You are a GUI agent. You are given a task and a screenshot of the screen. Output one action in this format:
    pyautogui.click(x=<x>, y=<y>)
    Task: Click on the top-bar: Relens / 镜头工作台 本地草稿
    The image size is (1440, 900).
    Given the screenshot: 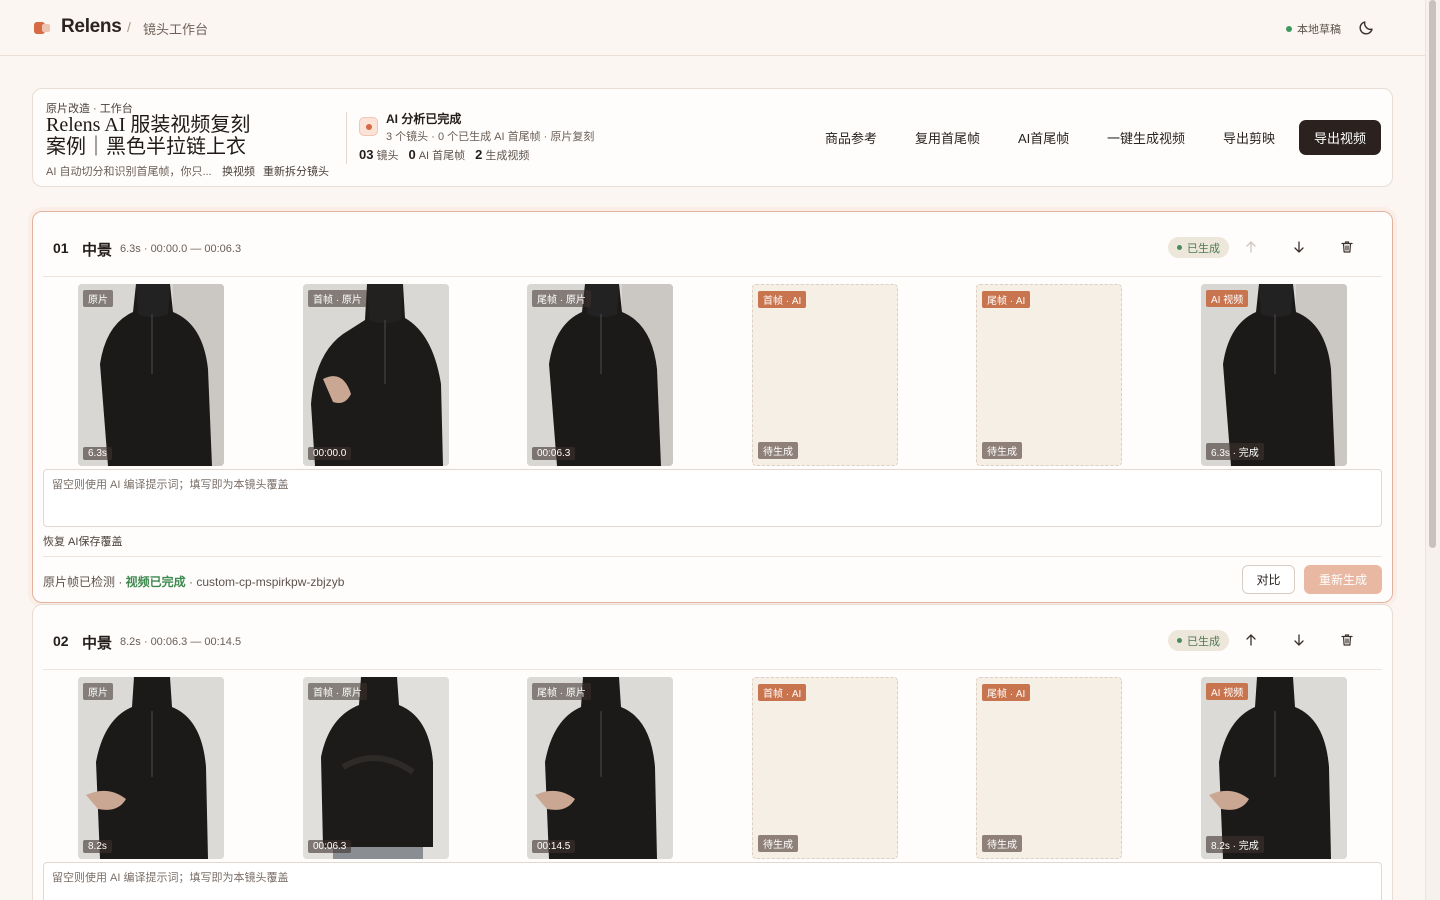 What is the action you would take?
    pyautogui.click(x=712, y=28)
    